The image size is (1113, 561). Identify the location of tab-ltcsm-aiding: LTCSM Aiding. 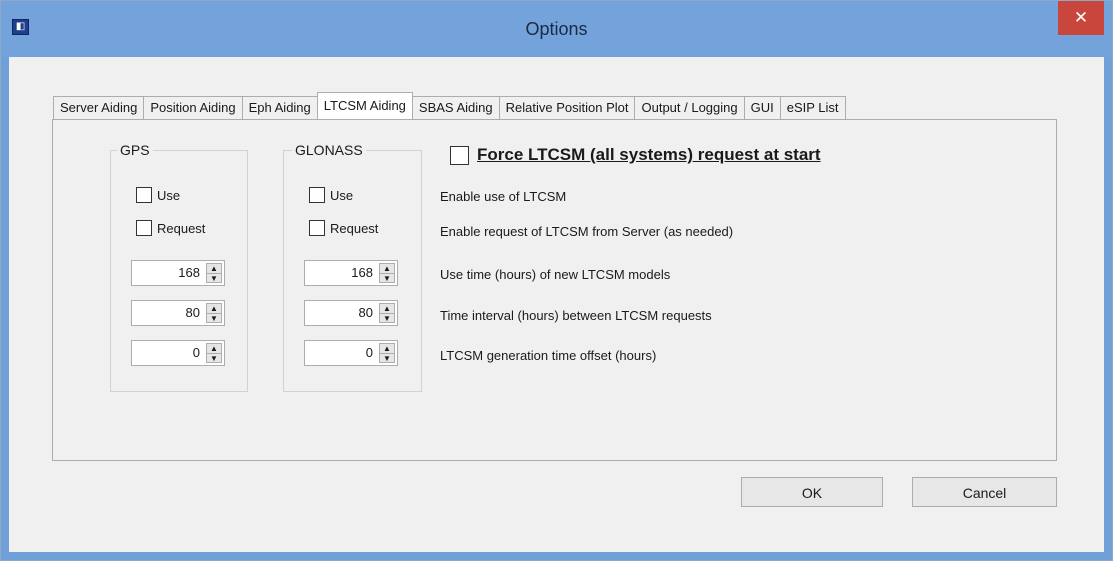
(364, 105).